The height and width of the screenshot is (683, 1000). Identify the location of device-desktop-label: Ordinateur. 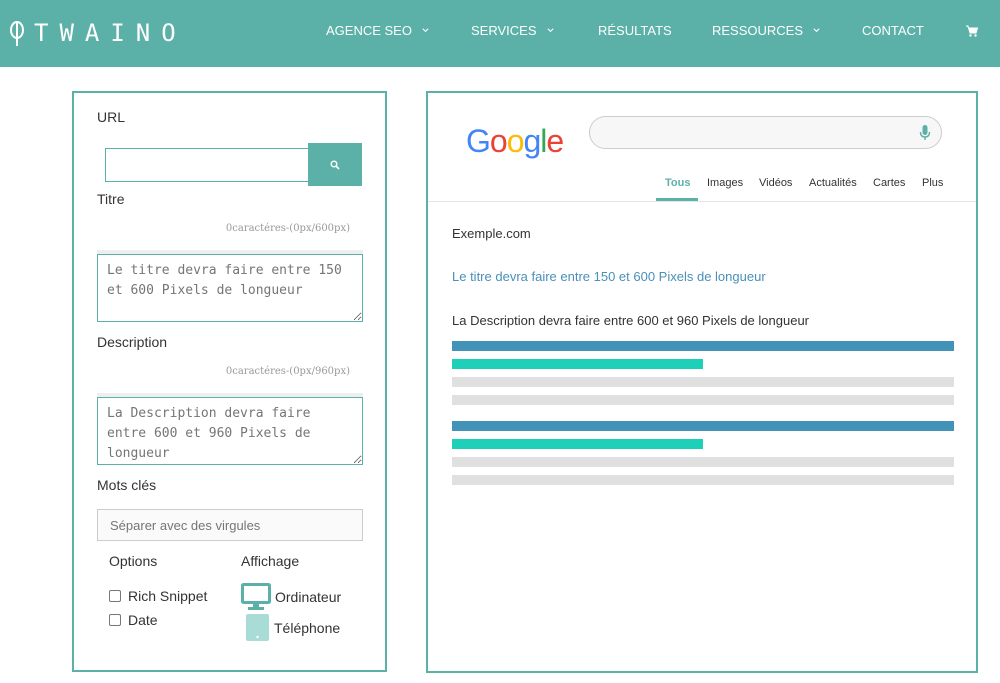
(308, 597).